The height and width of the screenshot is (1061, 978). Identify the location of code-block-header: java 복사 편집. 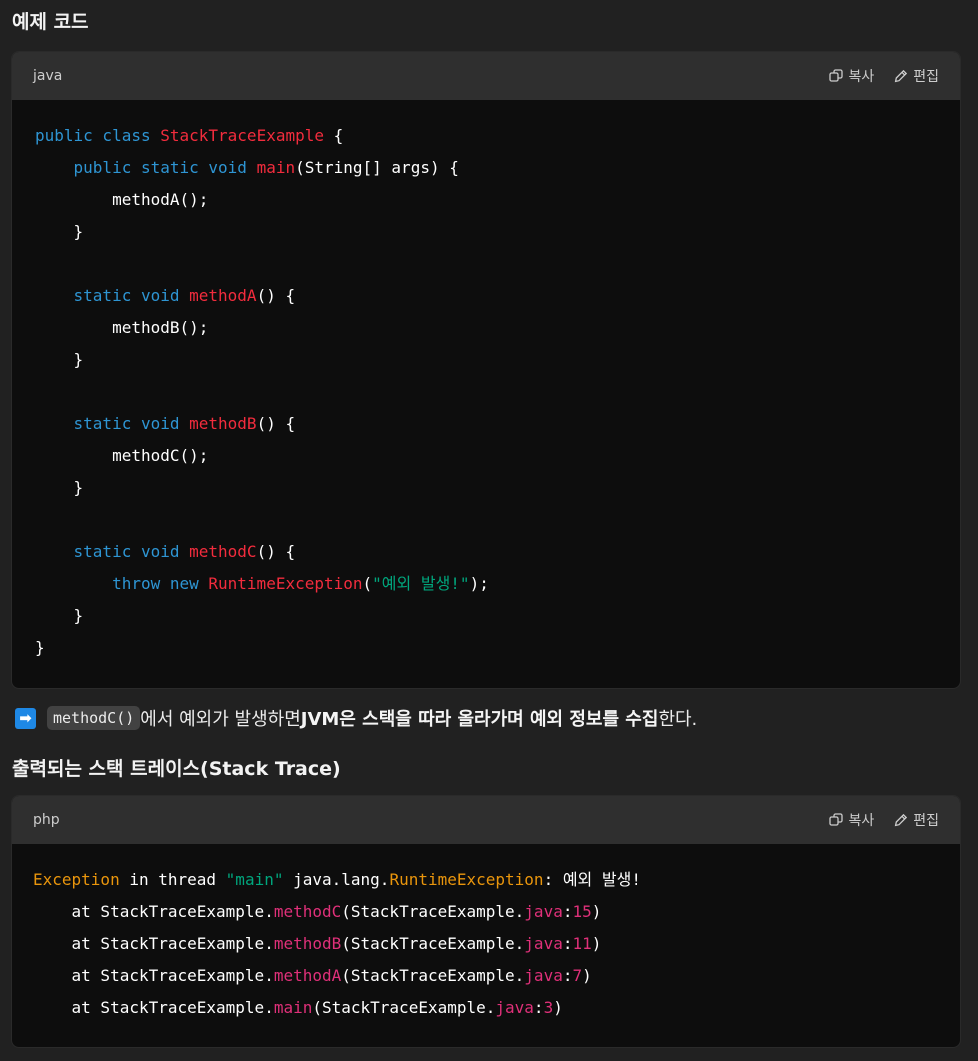
(486, 76).